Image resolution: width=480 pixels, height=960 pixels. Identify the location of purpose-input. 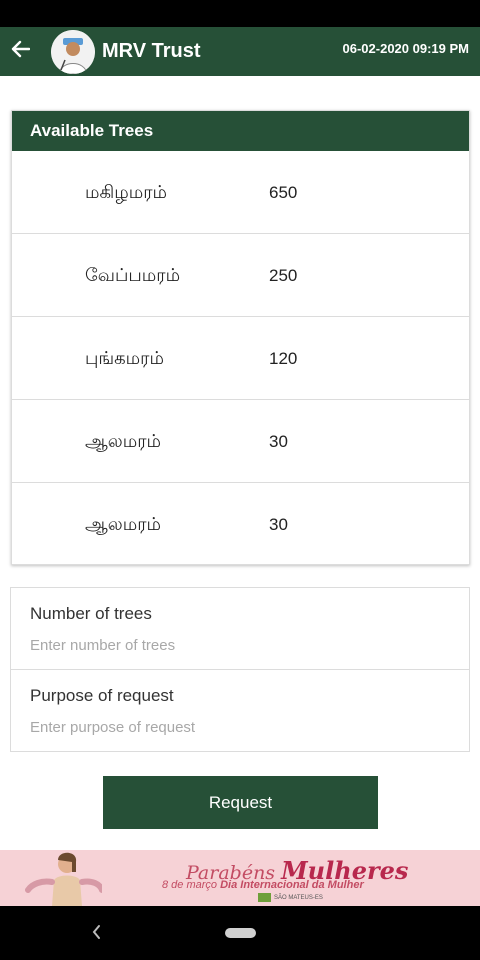
(240, 727).